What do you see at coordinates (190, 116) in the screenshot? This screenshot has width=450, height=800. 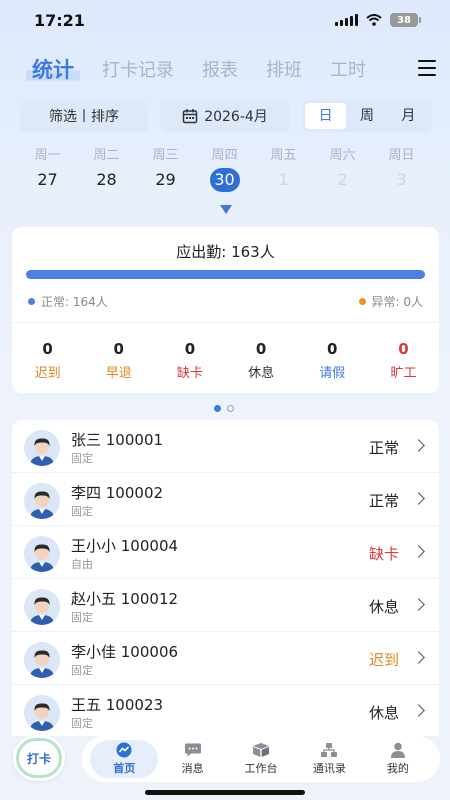 I see `calendar-icon` at bounding box center [190, 116].